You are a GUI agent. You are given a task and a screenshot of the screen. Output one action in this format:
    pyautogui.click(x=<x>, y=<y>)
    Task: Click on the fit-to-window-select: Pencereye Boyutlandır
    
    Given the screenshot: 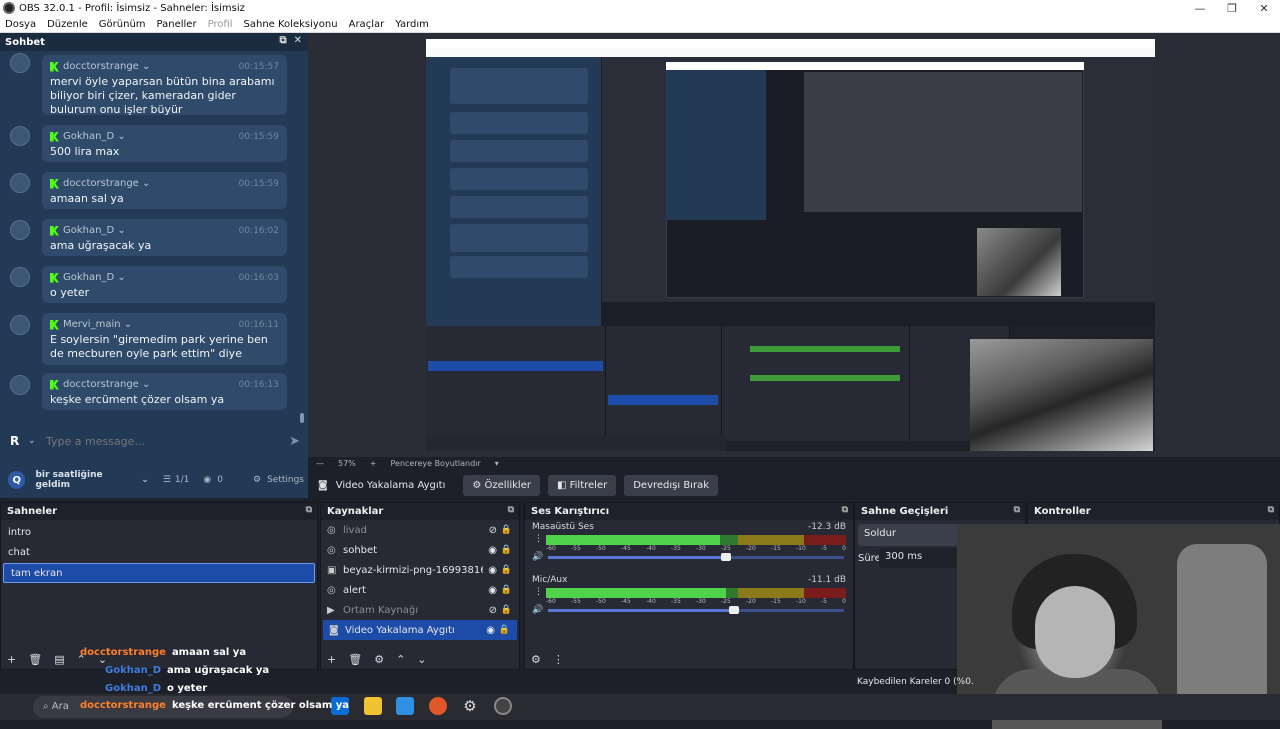 What is the action you would take?
    pyautogui.click(x=435, y=463)
    